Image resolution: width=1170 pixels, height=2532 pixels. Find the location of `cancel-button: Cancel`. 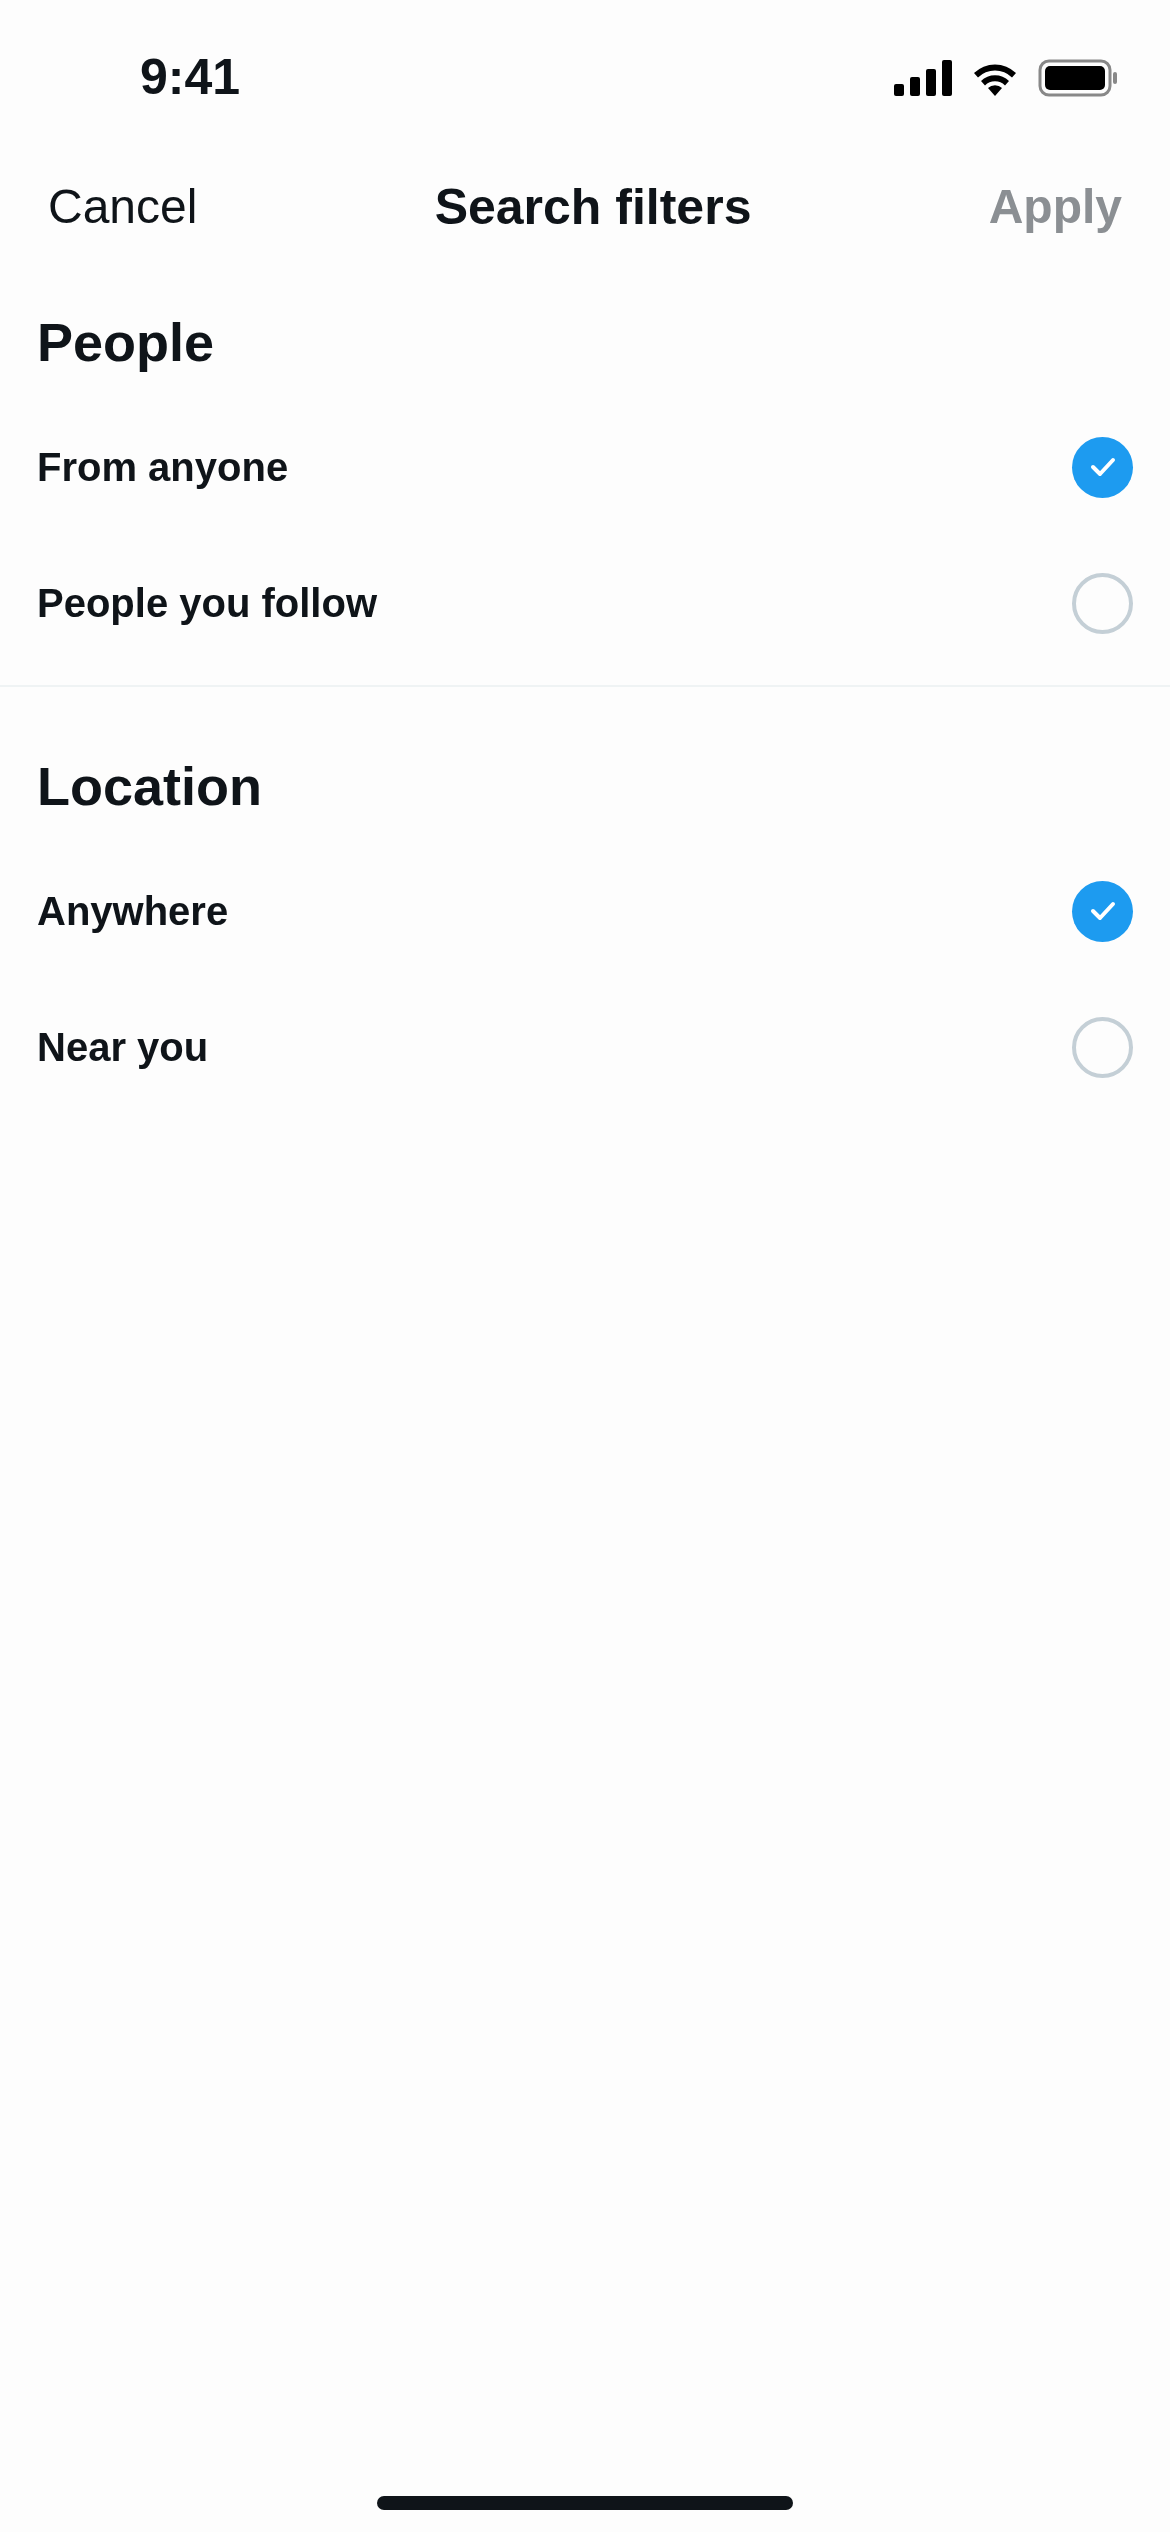

cancel-button: Cancel is located at coordinates (123, 207).